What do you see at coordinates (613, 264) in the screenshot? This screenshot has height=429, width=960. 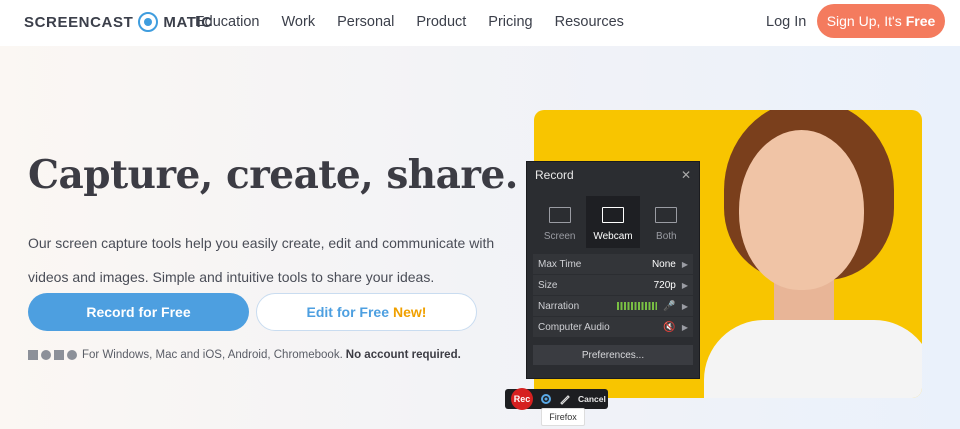 I see `max-time-row: Max Time None ▶` at bounding box center [613, 264].